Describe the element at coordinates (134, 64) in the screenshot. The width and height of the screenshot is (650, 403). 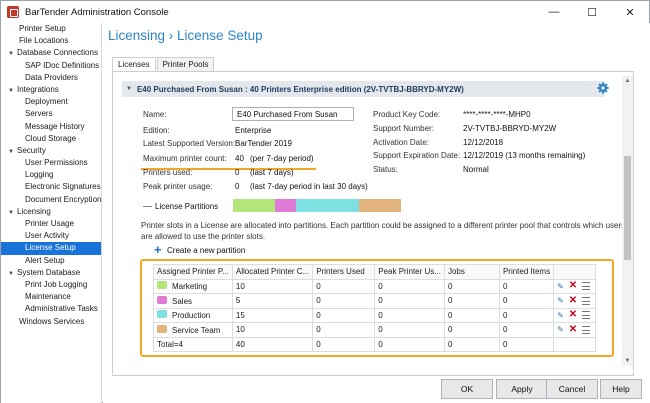
I see `tab-licenses: Licenses` at that location.